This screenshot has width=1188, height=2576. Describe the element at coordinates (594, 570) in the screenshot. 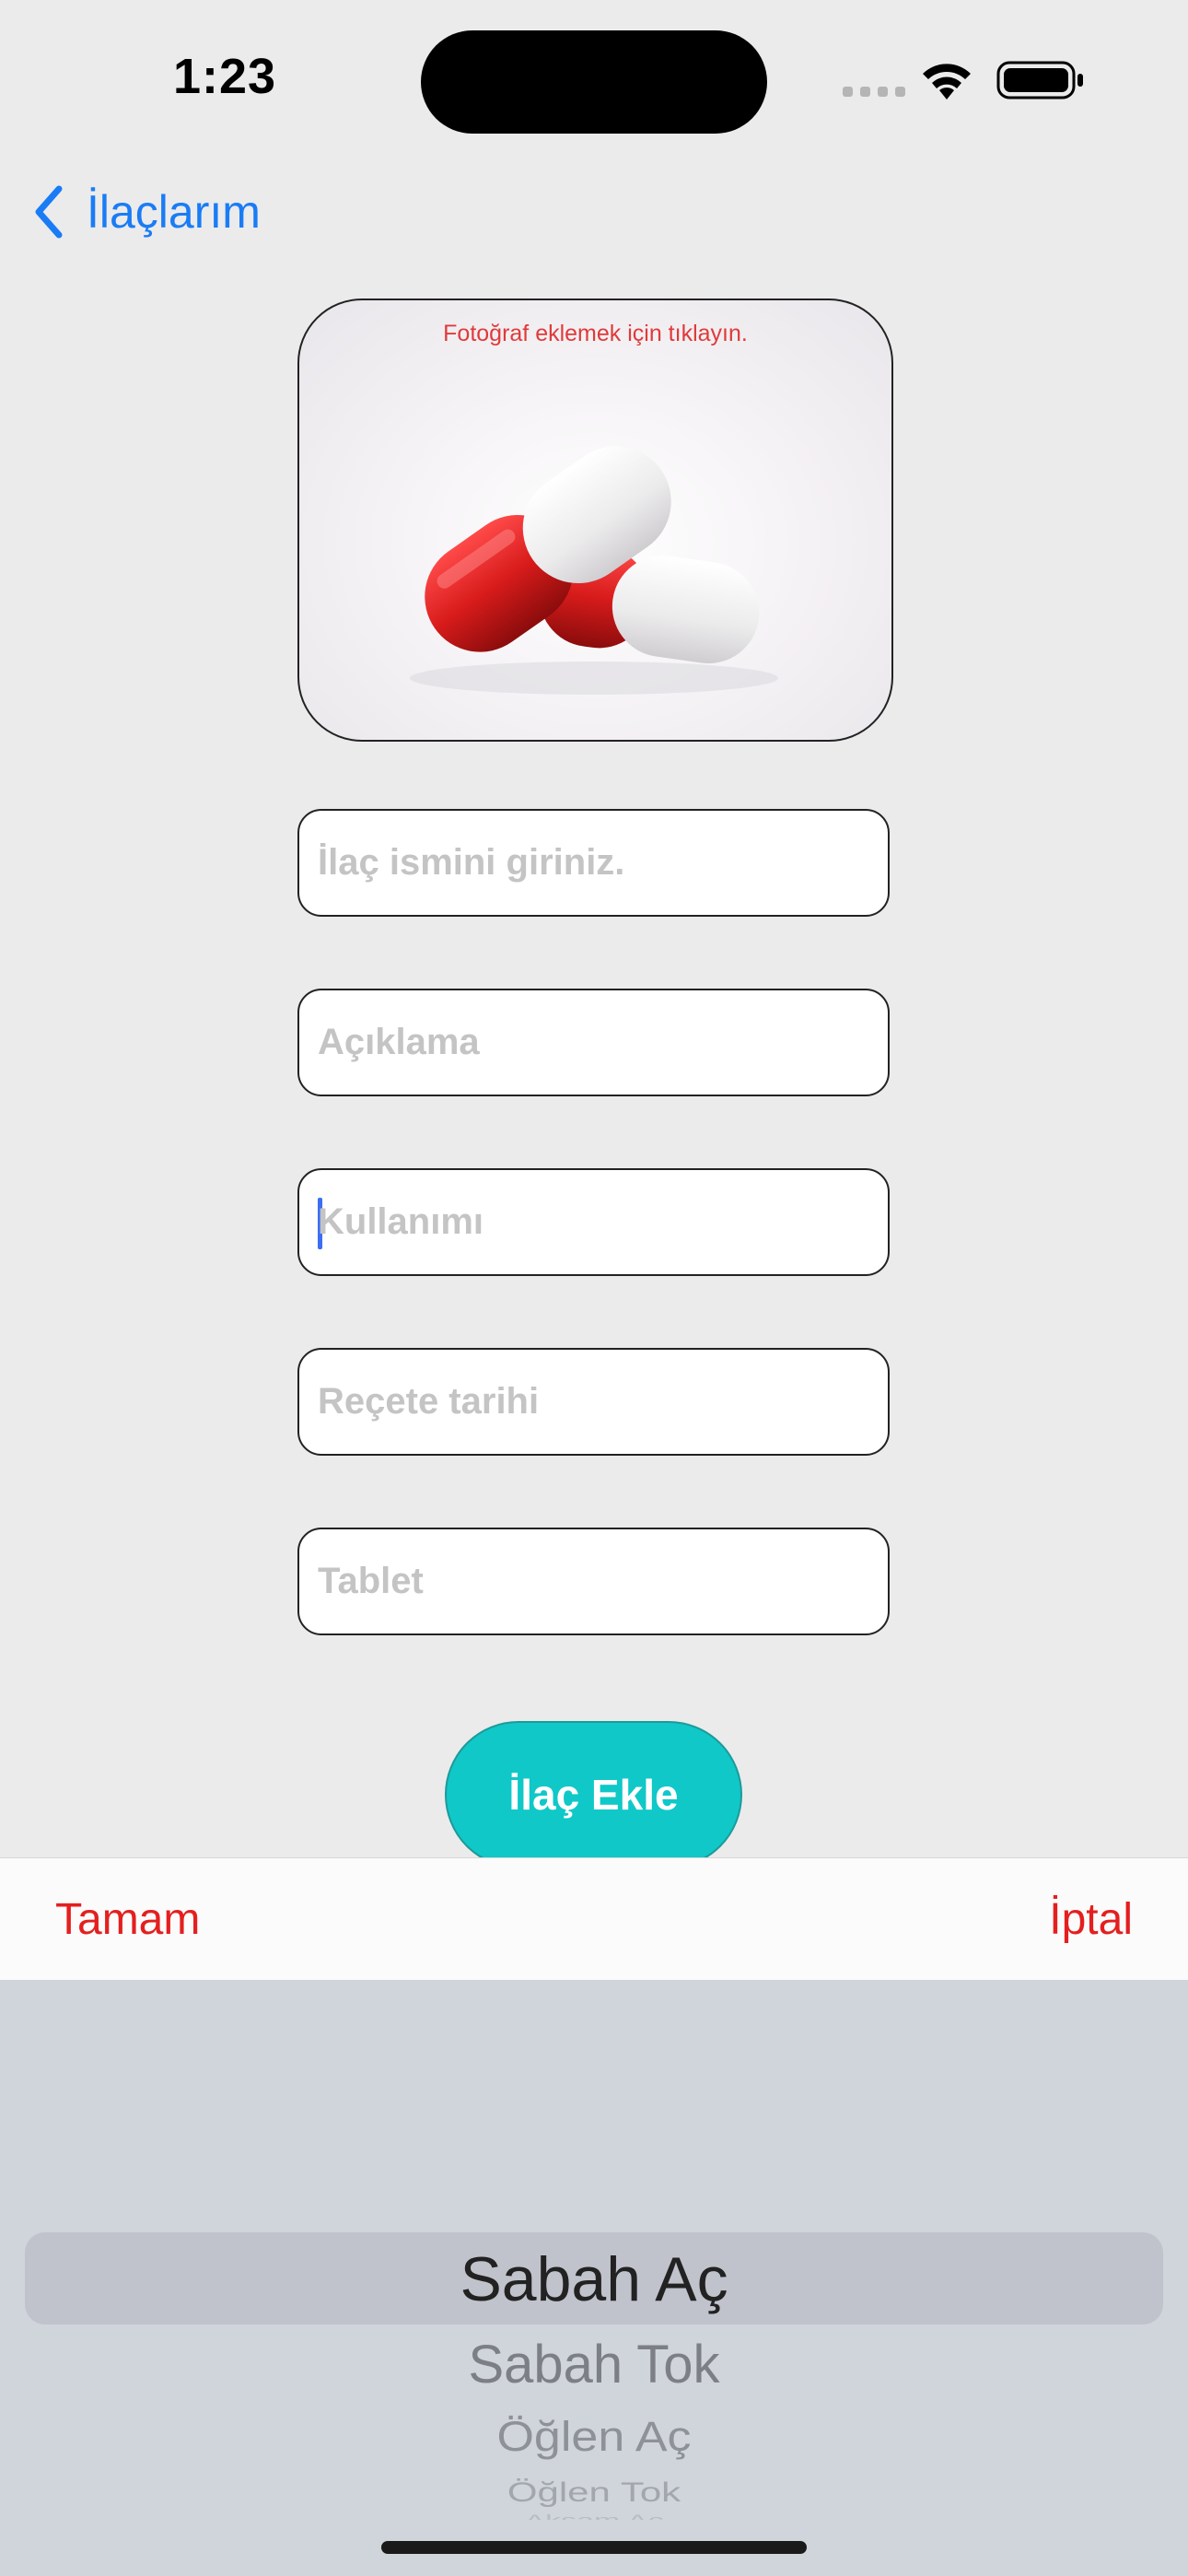

I see `pills-image` at that location.